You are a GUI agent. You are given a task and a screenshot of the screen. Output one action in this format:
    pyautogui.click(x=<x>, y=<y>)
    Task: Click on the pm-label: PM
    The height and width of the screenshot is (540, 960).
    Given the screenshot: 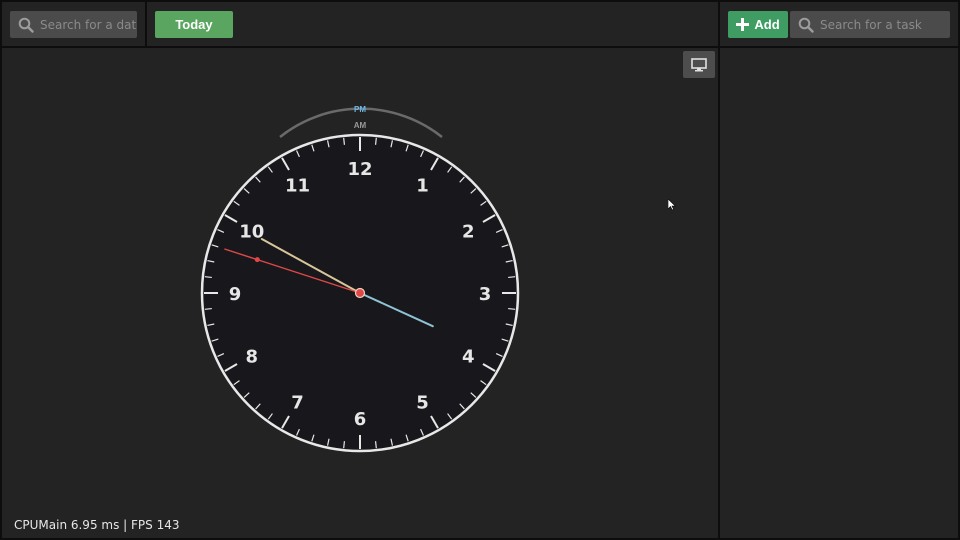 What is the action you would take?
    pyautogui.click(x=360, y=109)
    